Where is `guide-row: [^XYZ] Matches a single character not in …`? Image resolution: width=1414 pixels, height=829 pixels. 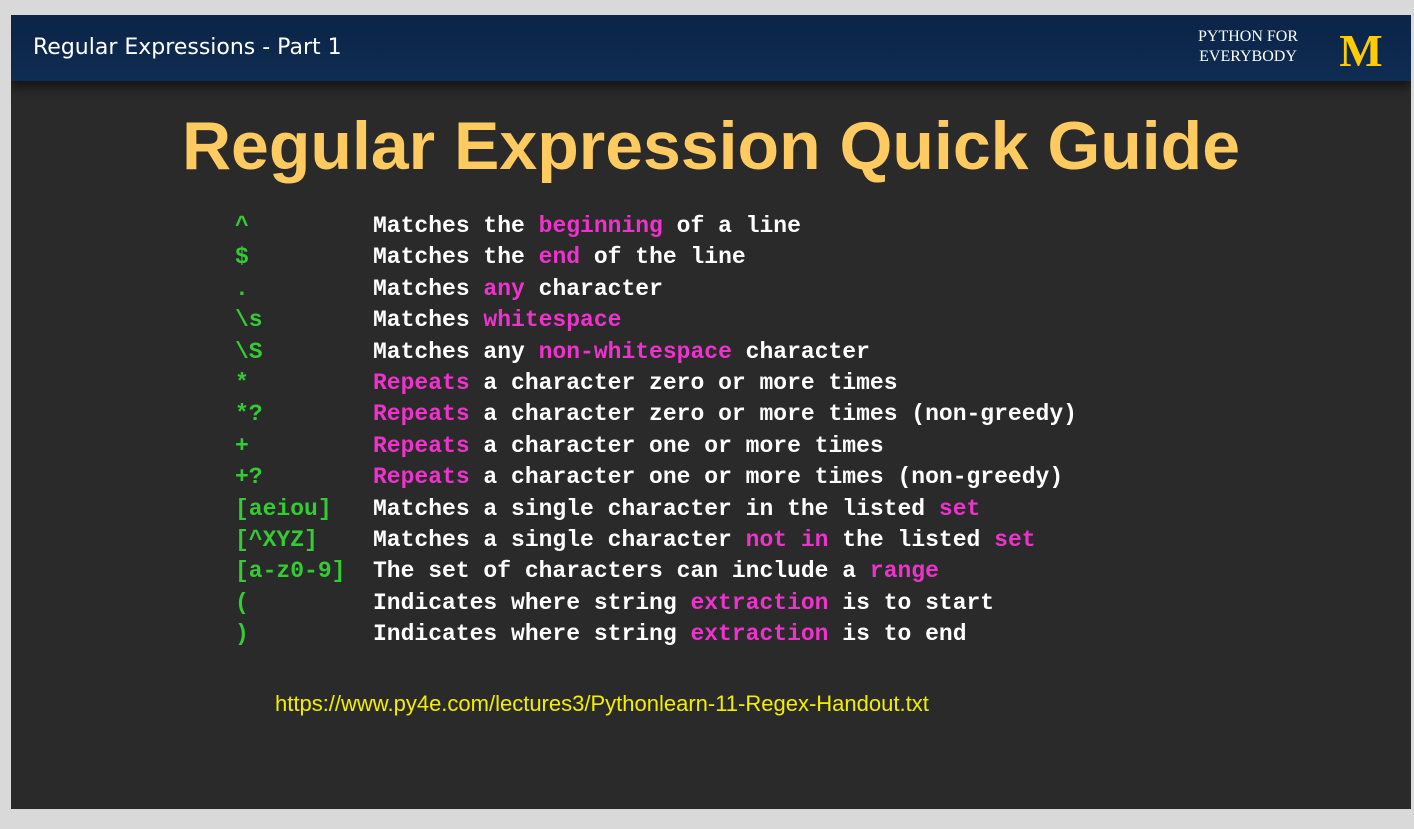 guide-row: [^XYZ] Matches a single character not in … is located at coordinates (656, 540).